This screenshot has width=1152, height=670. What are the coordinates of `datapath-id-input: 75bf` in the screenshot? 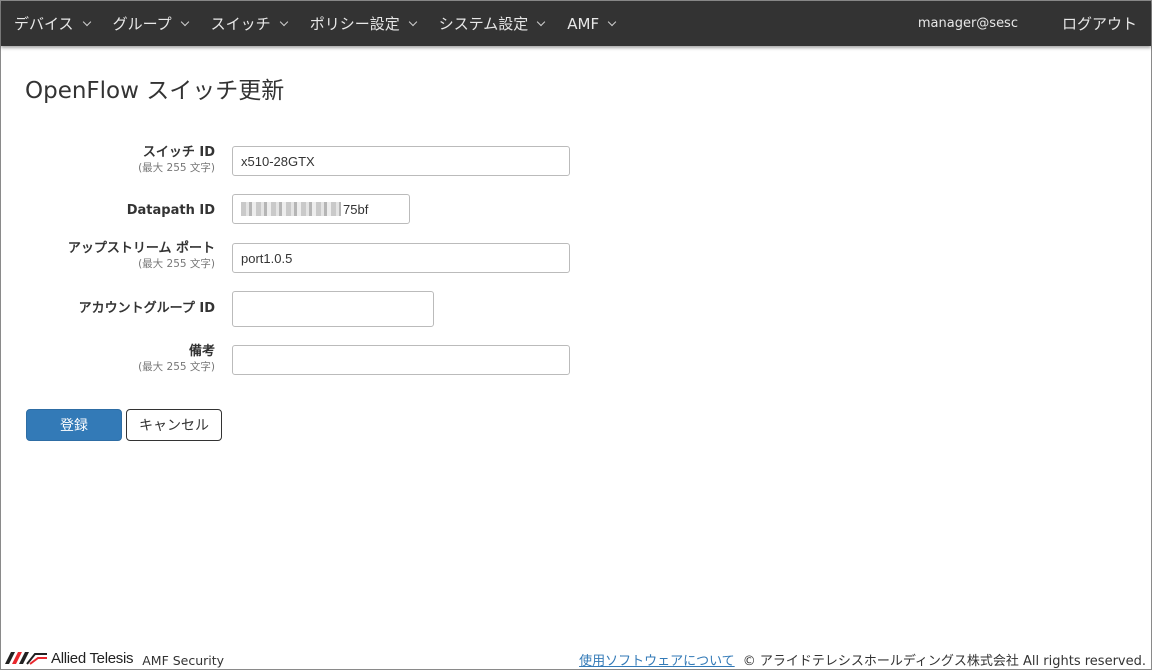 It's located at (321, 209).